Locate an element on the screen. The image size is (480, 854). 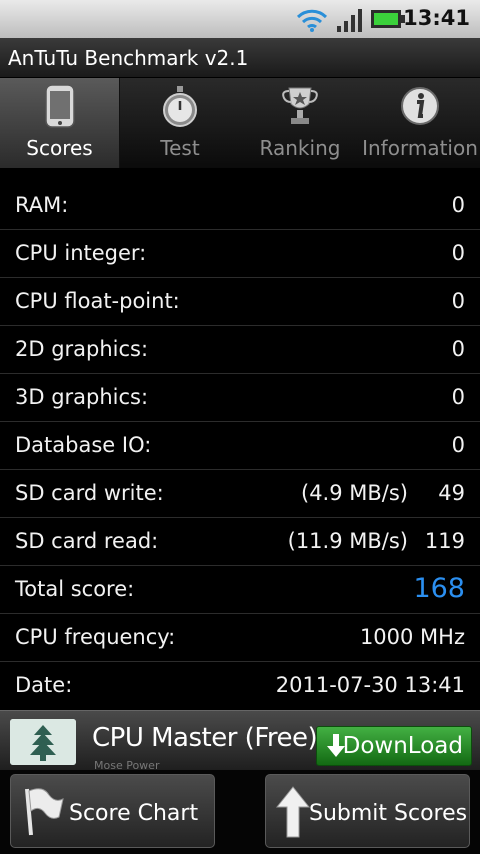
title-bar: AnTuTu Benchmark v2.1 is located at coordinates (240, 58).